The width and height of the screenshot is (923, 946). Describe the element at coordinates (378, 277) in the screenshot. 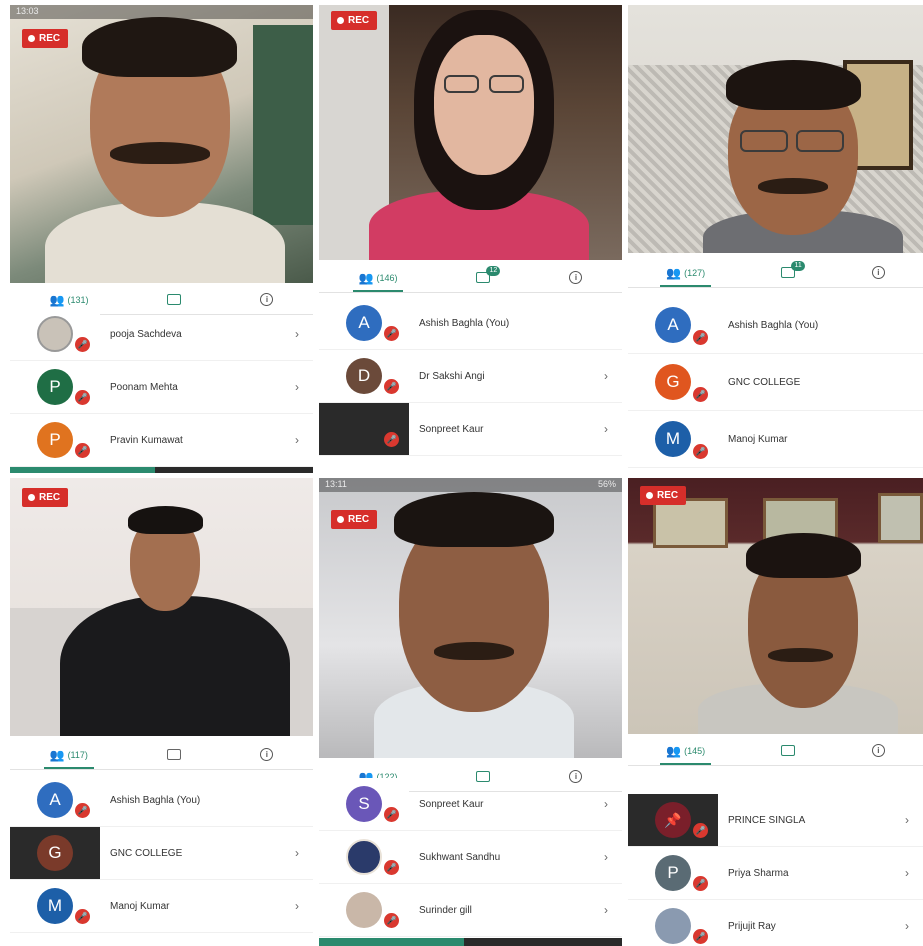

I see `tab-participants: 👥 (146)` at that location.